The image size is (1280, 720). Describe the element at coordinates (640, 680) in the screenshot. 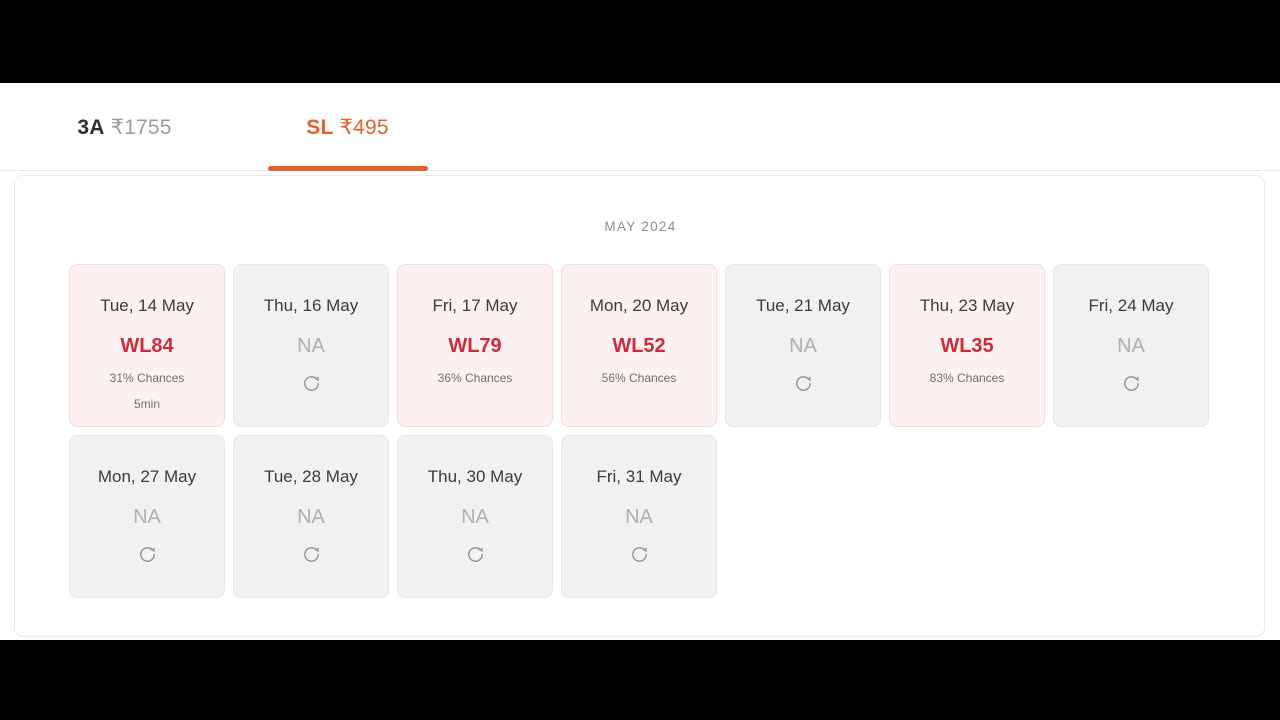

I see `letterbox-bottom-bar` at that location.